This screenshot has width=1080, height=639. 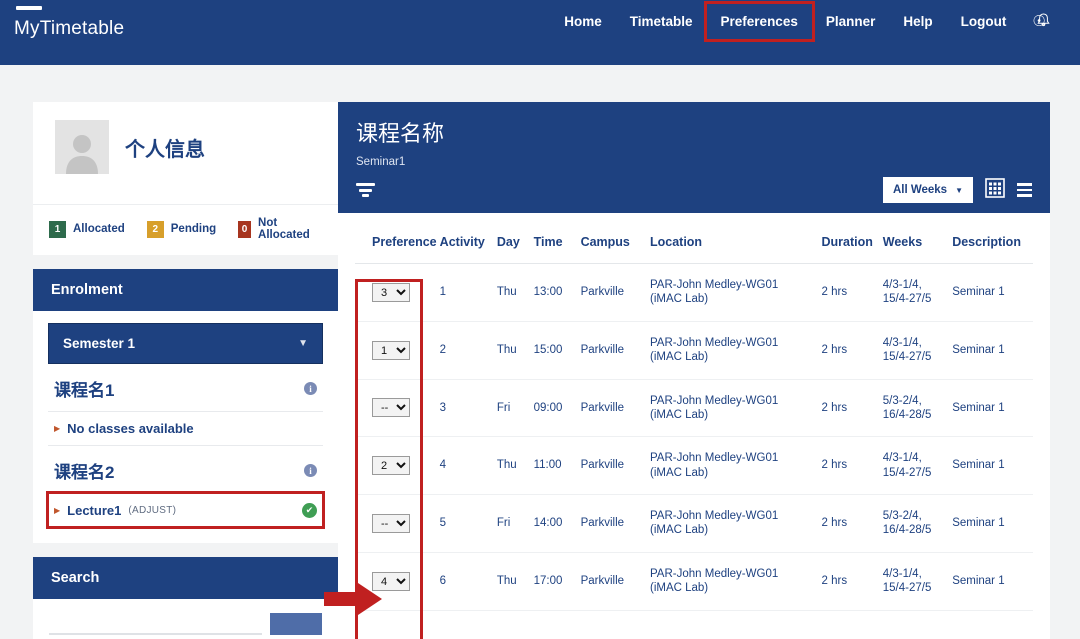 I want to click on cell-activity: 5, so click(x=465, y=523).